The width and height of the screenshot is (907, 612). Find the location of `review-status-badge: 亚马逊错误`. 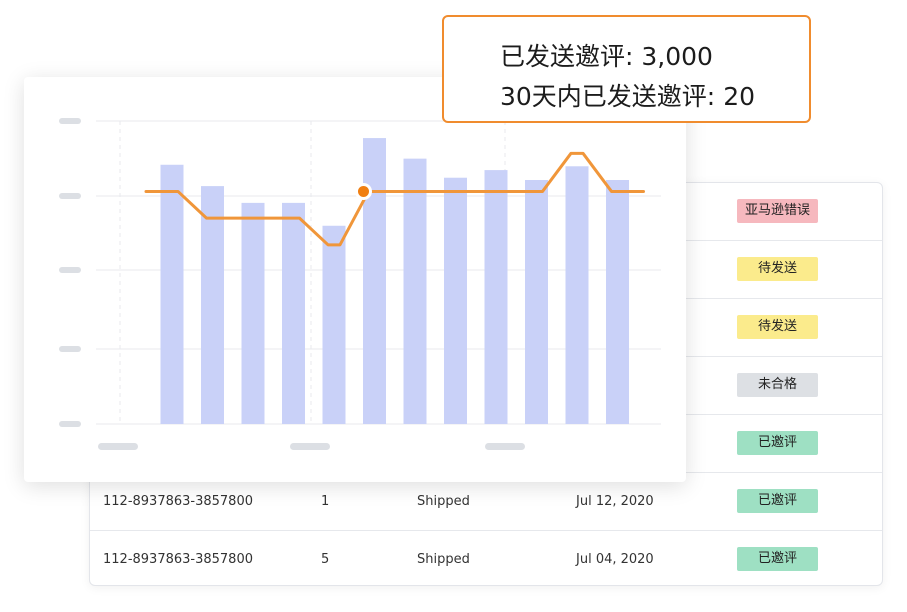

review-status-badge: 亚马逊错误 is located at coordinates (777, 211).